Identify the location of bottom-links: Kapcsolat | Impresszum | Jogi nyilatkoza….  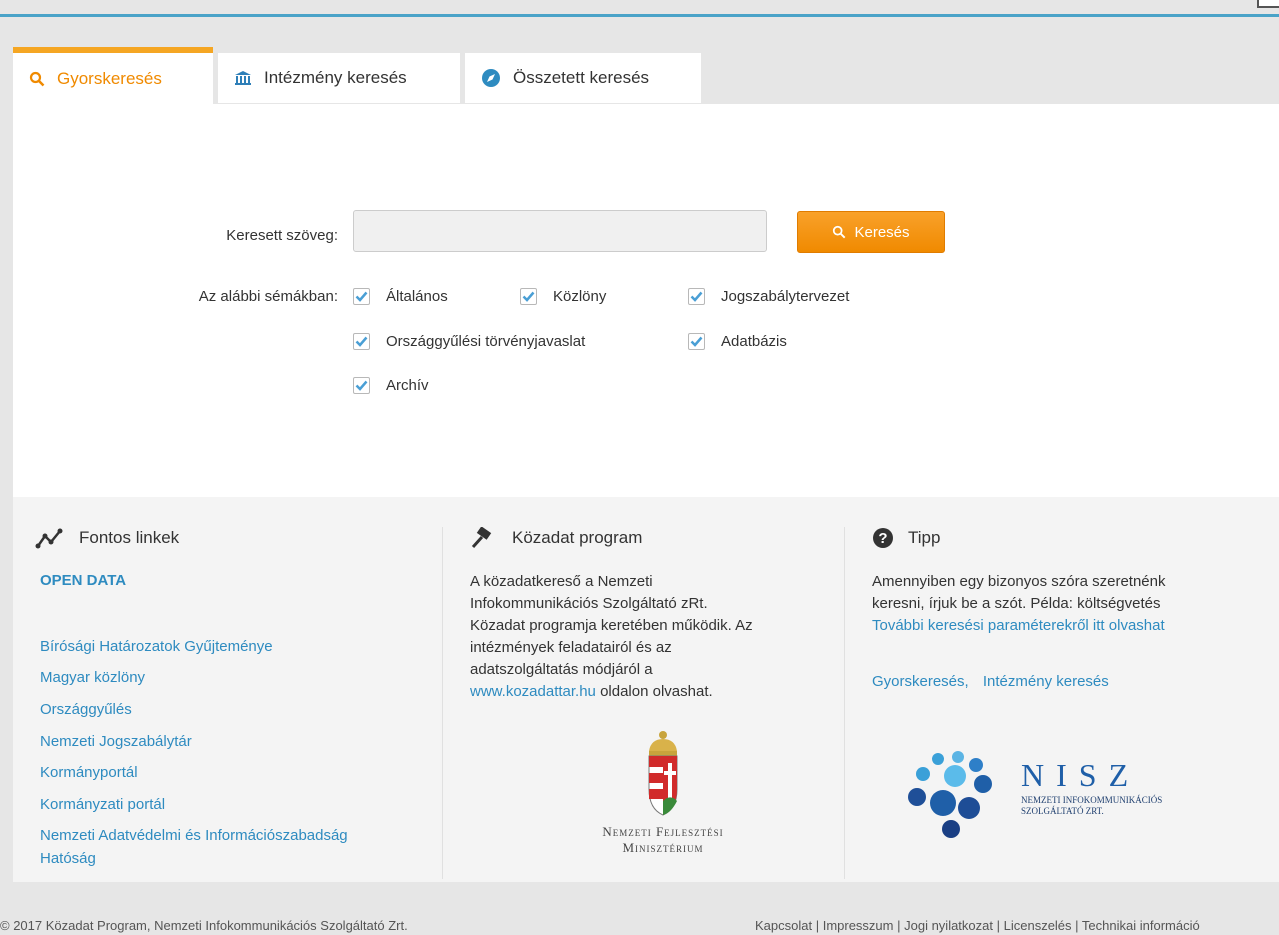
(977, 925).